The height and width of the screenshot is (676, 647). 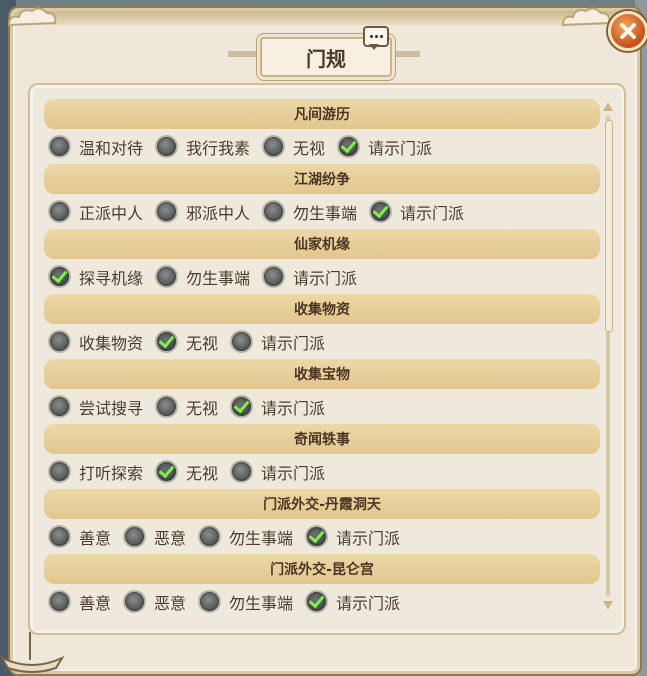 What do you see at coordinates (322, 374) in the screenshot?
I see `category-header: 收集宝物` at bounding box center [322, 374].